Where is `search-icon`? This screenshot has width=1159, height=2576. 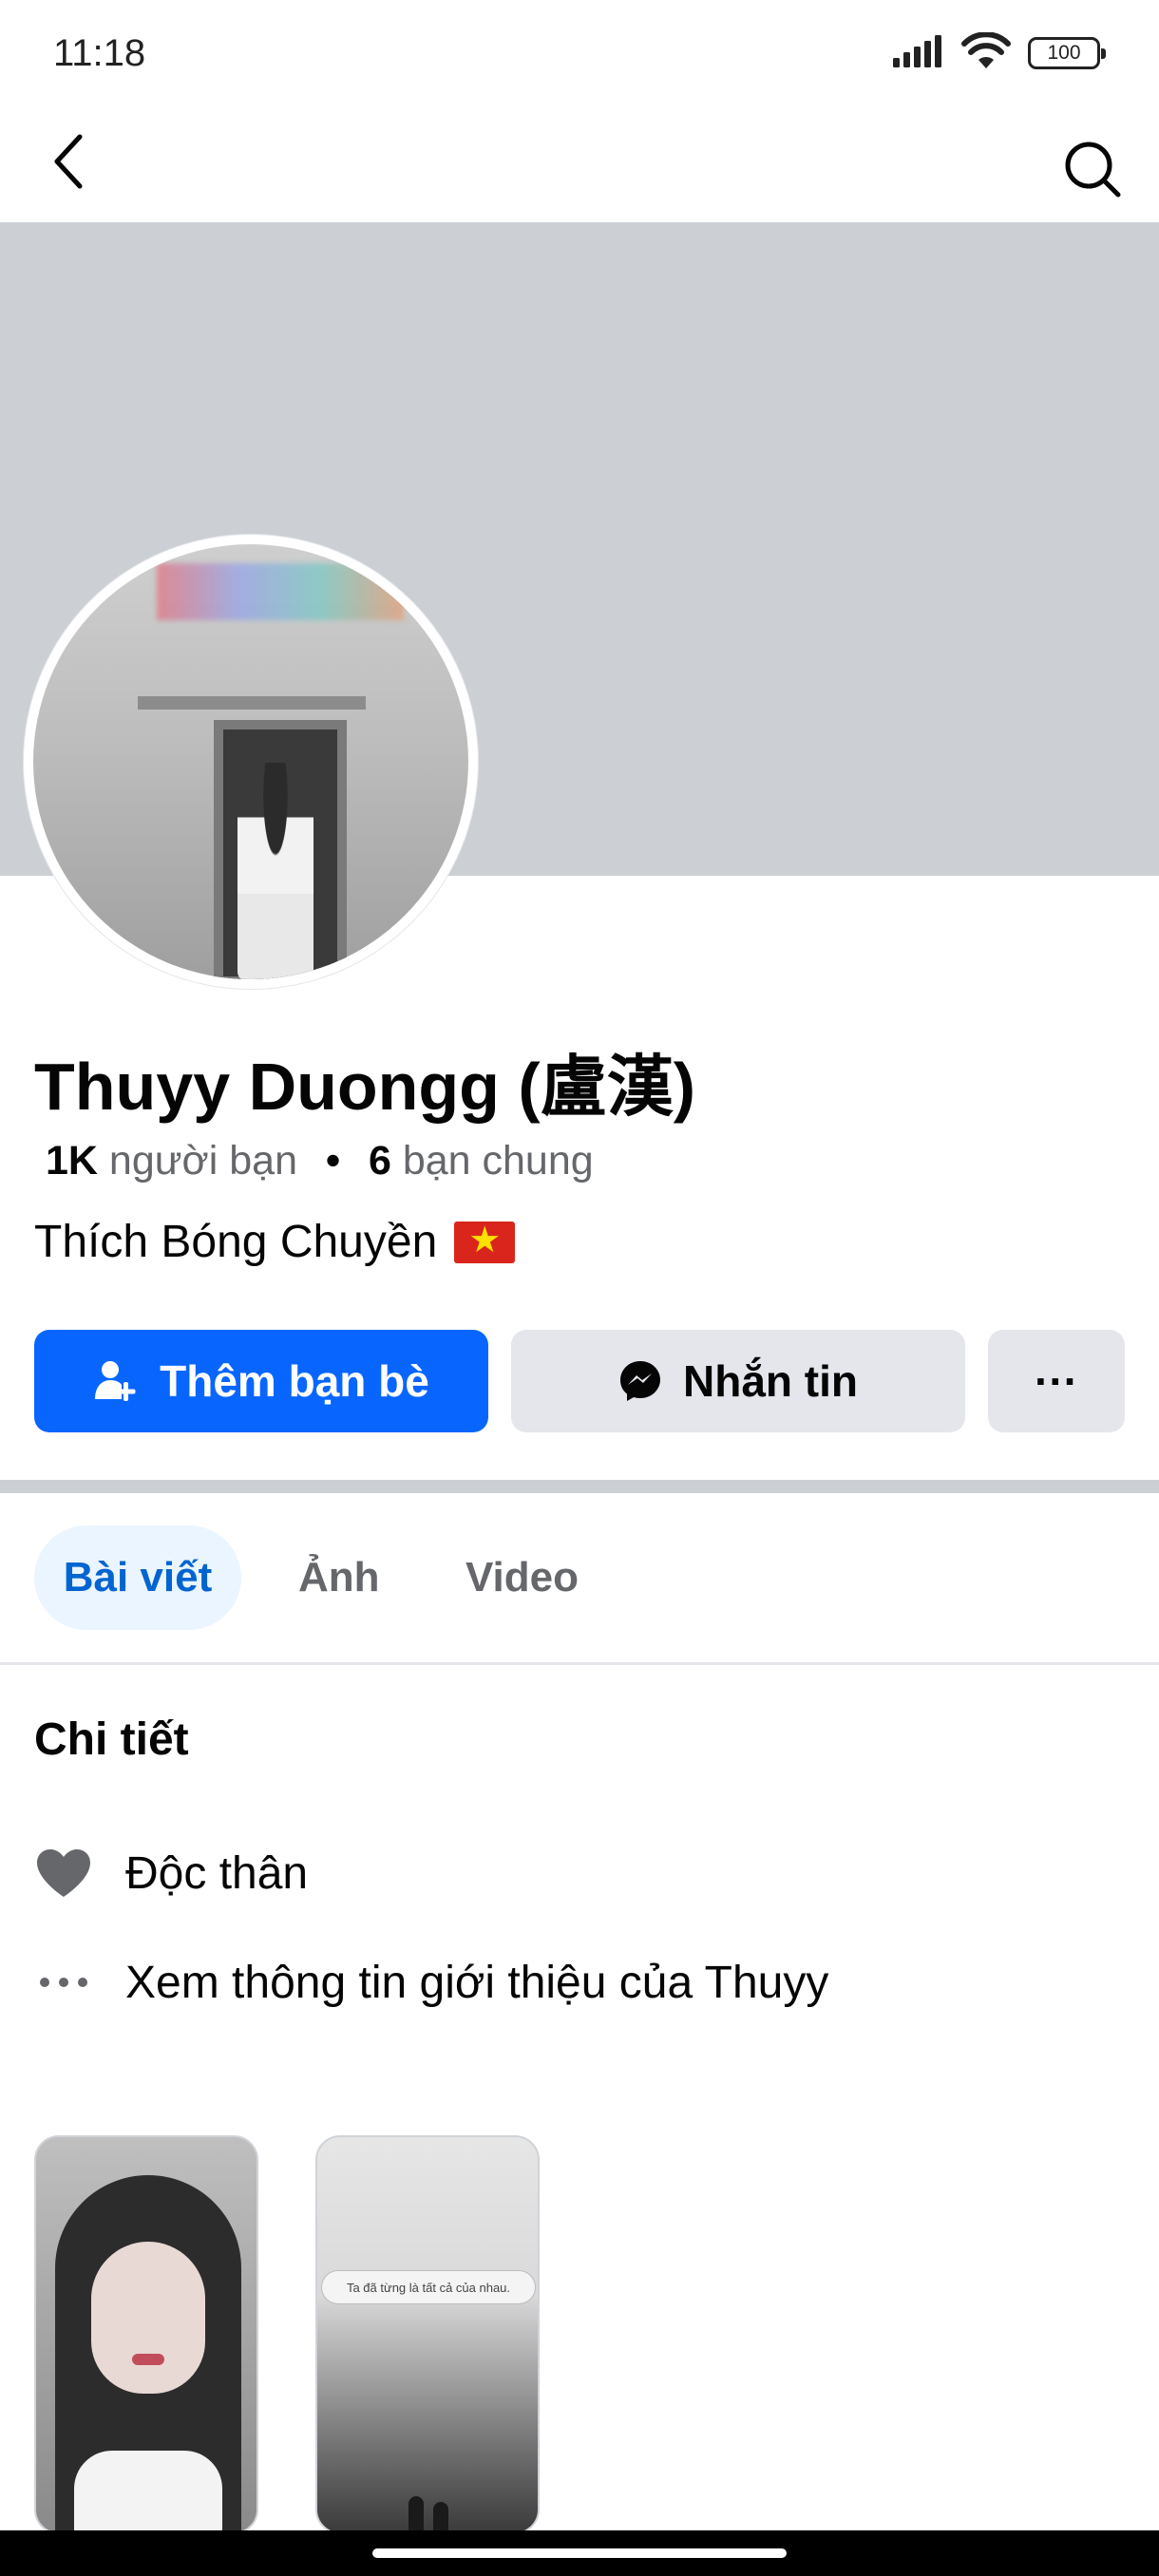
search-icon is located at coordinates (1093, 170).